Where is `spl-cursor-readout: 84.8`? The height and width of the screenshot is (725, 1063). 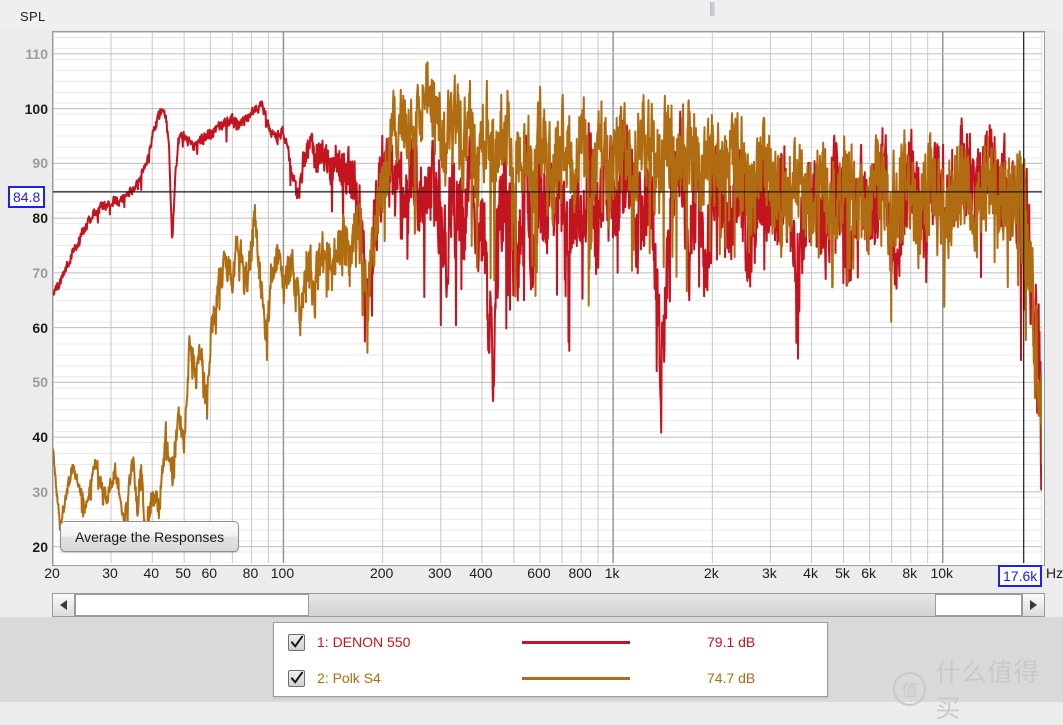
spl-cursor-readout: 84.8 is located at coordinates (27, 197).